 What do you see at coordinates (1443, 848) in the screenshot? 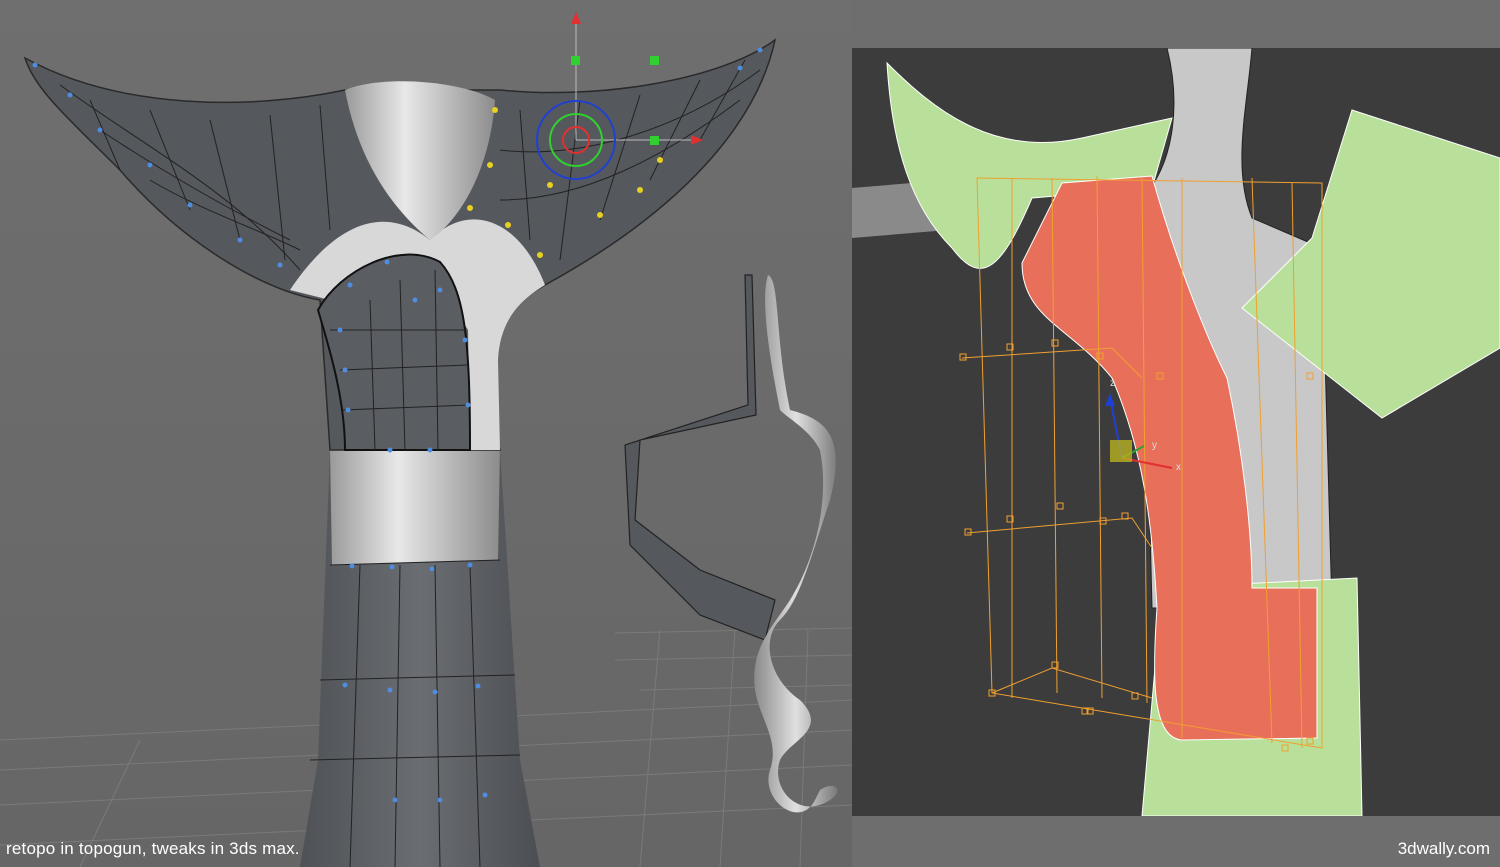
I see `watermark-text: 3dwally.com` at bounding box center [1443, 848].